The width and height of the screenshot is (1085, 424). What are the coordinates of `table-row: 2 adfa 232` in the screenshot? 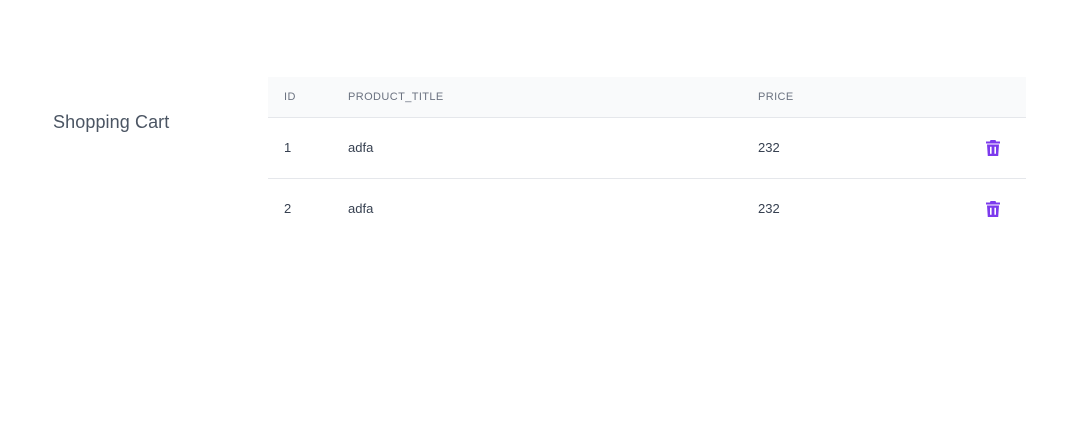 It's located at (647, 208).